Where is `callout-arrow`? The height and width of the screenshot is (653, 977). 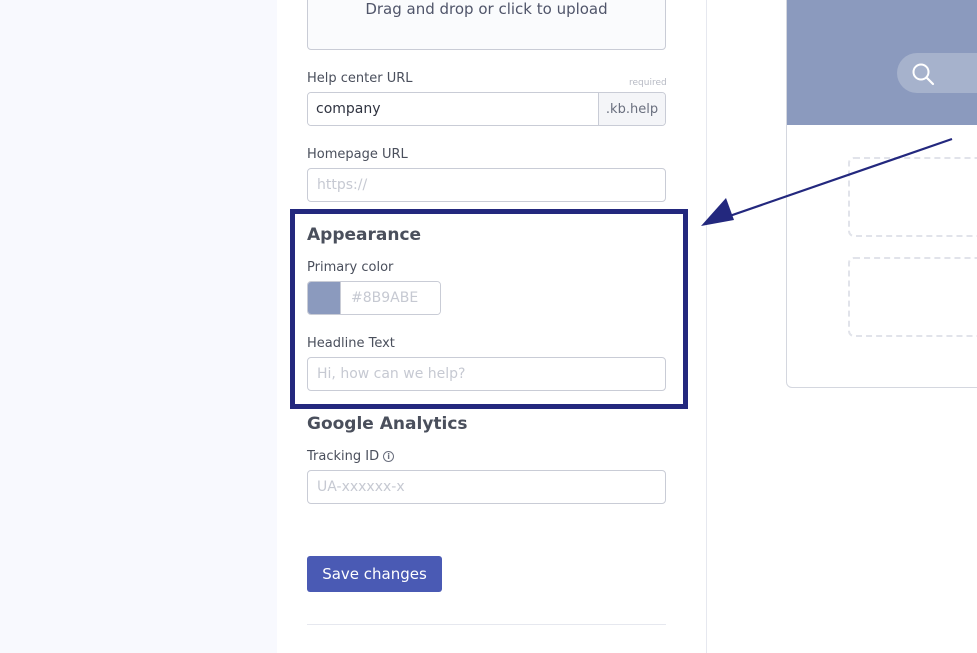
callout-arrow is located at coordinates (827, 181).